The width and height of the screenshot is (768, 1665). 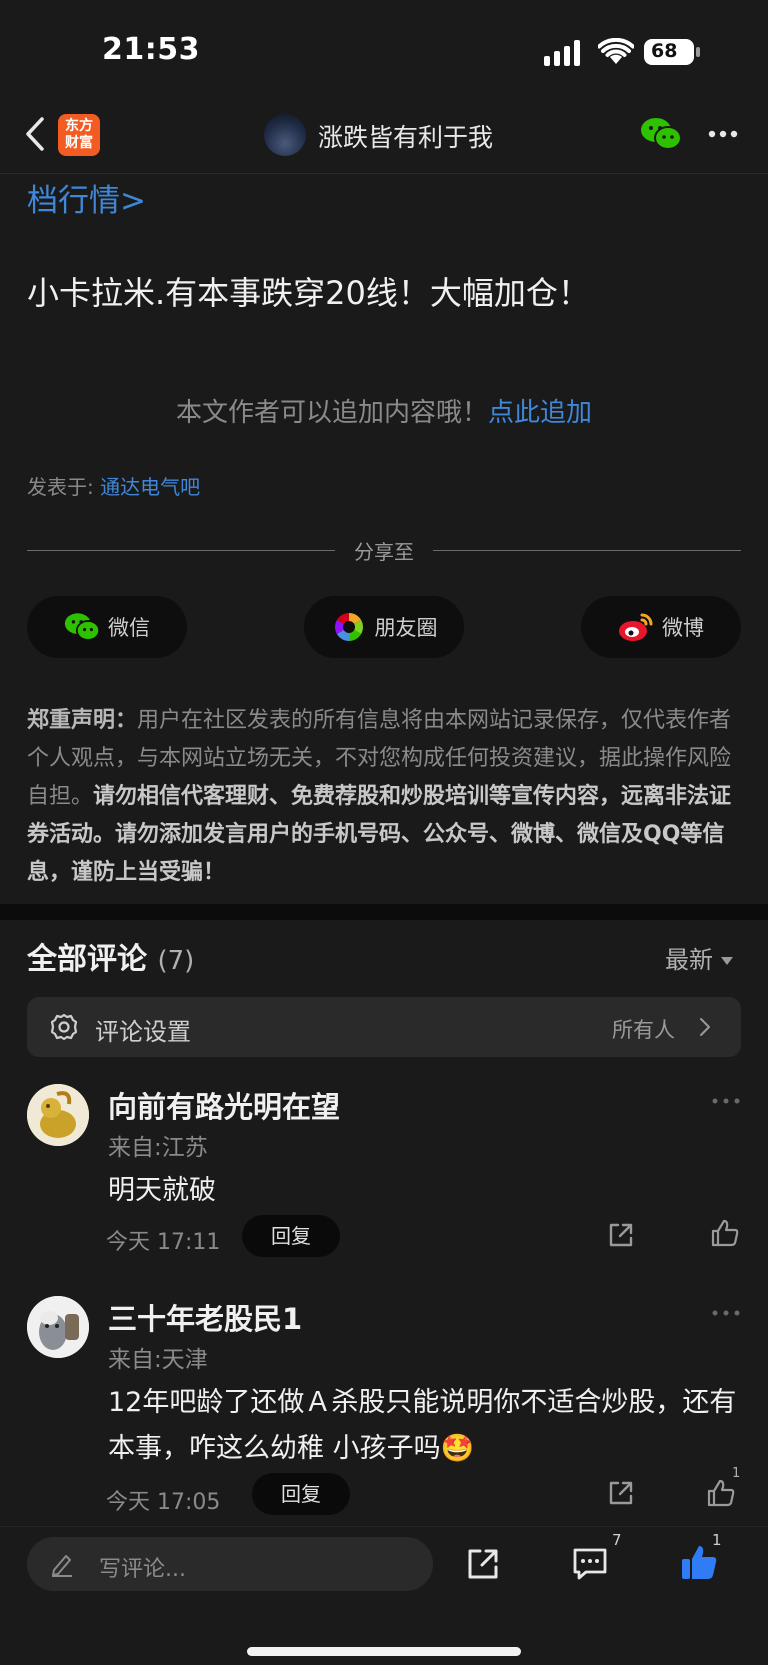 What do you see at coordinates (107, 627) in the screenshot?
I see `share-wechat-button: 微信` at bounding box center [107, 627].